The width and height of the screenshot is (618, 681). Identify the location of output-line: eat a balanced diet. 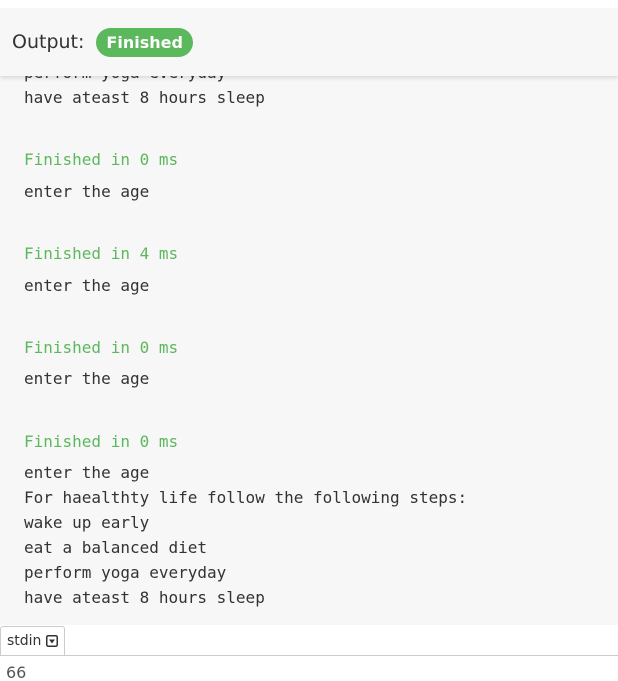
(116, 547).